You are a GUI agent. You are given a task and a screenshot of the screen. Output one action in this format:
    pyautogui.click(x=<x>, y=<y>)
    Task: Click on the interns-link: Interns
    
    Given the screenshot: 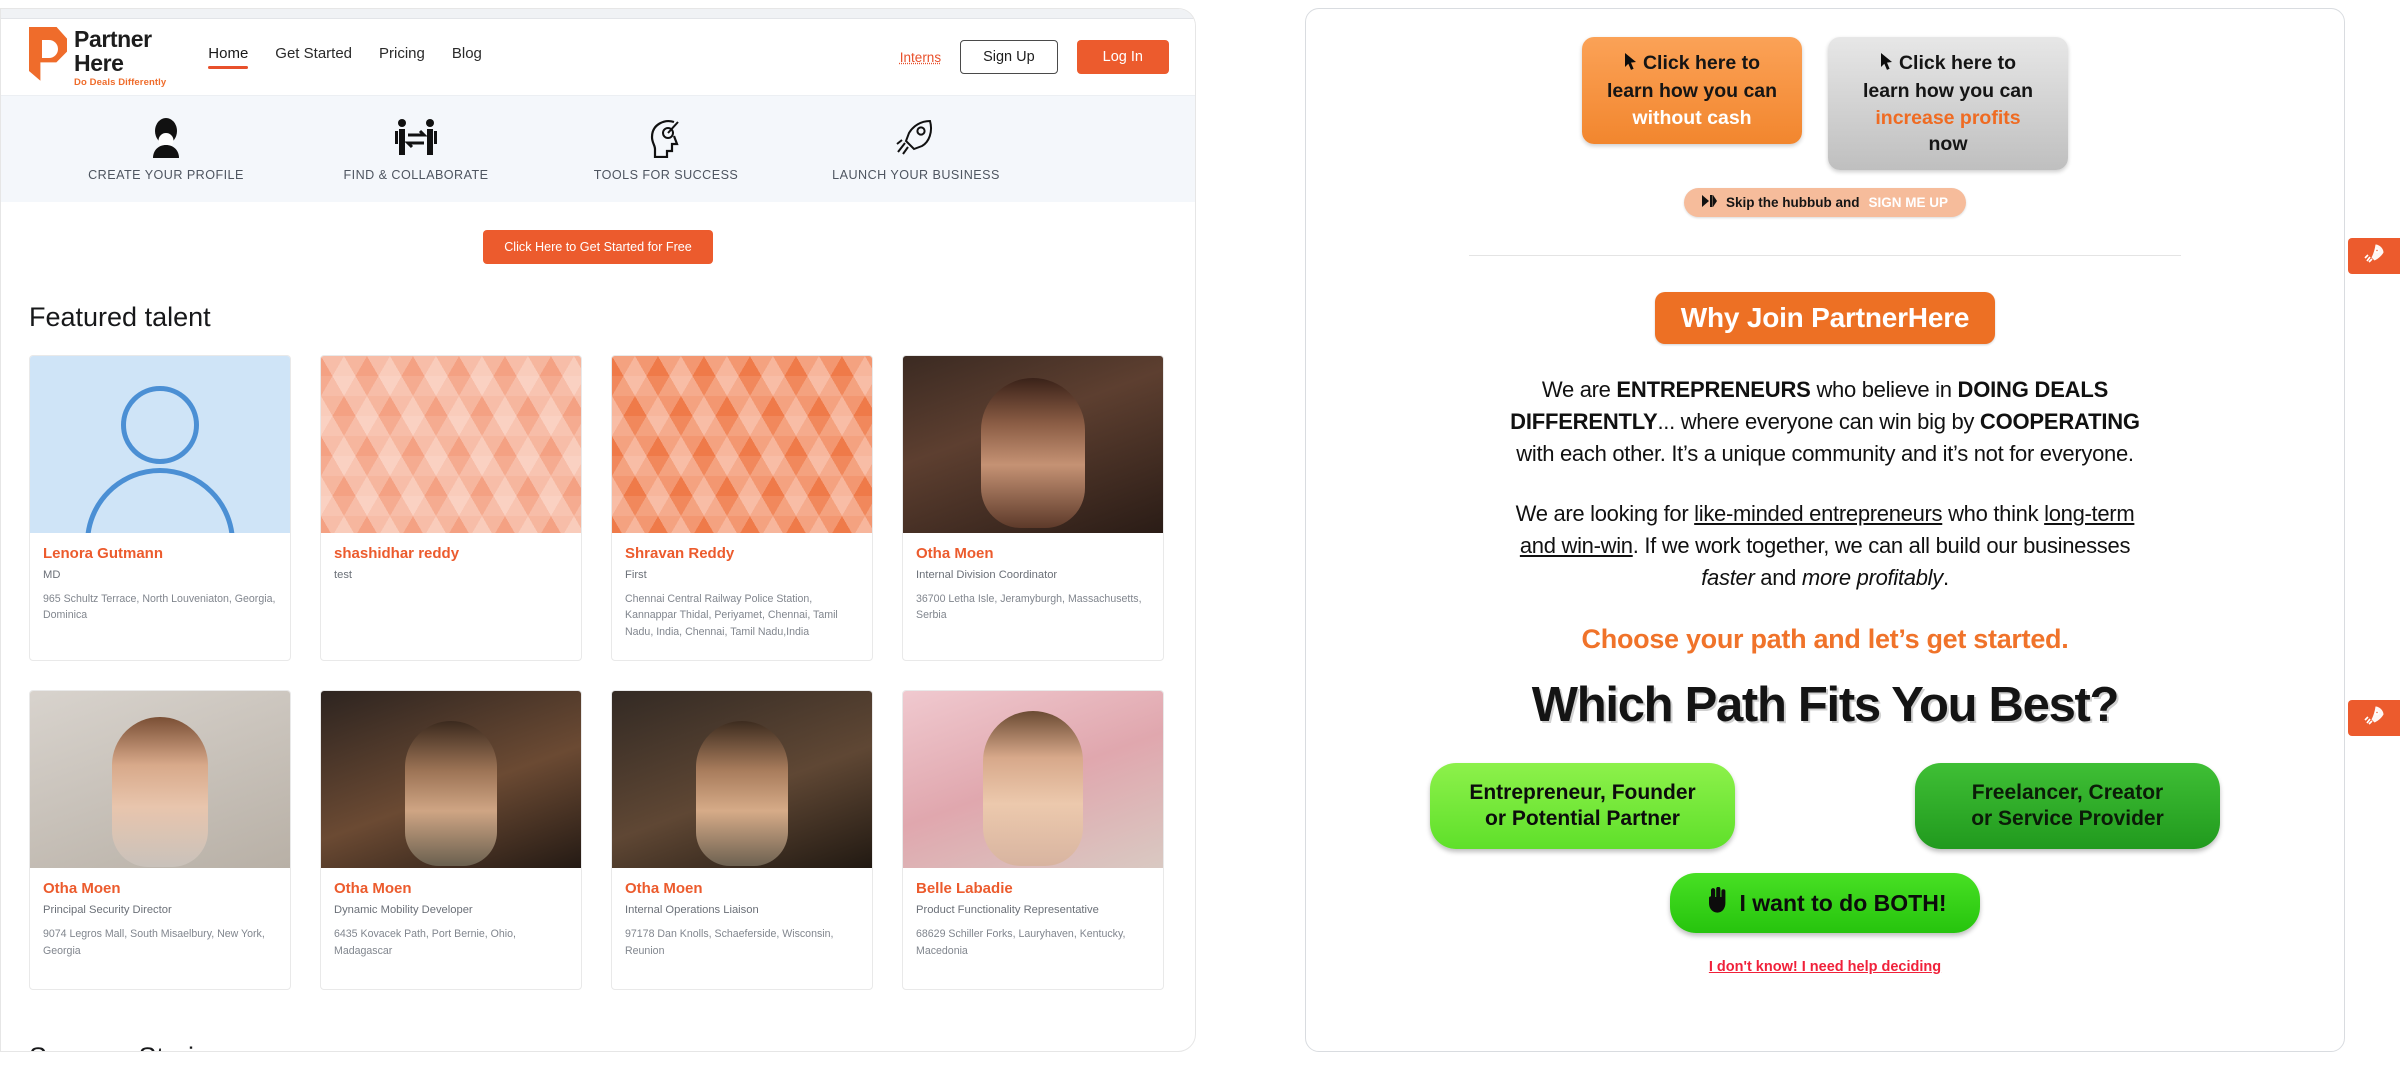 What is the action you would take?
    pyautogui.click(x=920, y=57)
    